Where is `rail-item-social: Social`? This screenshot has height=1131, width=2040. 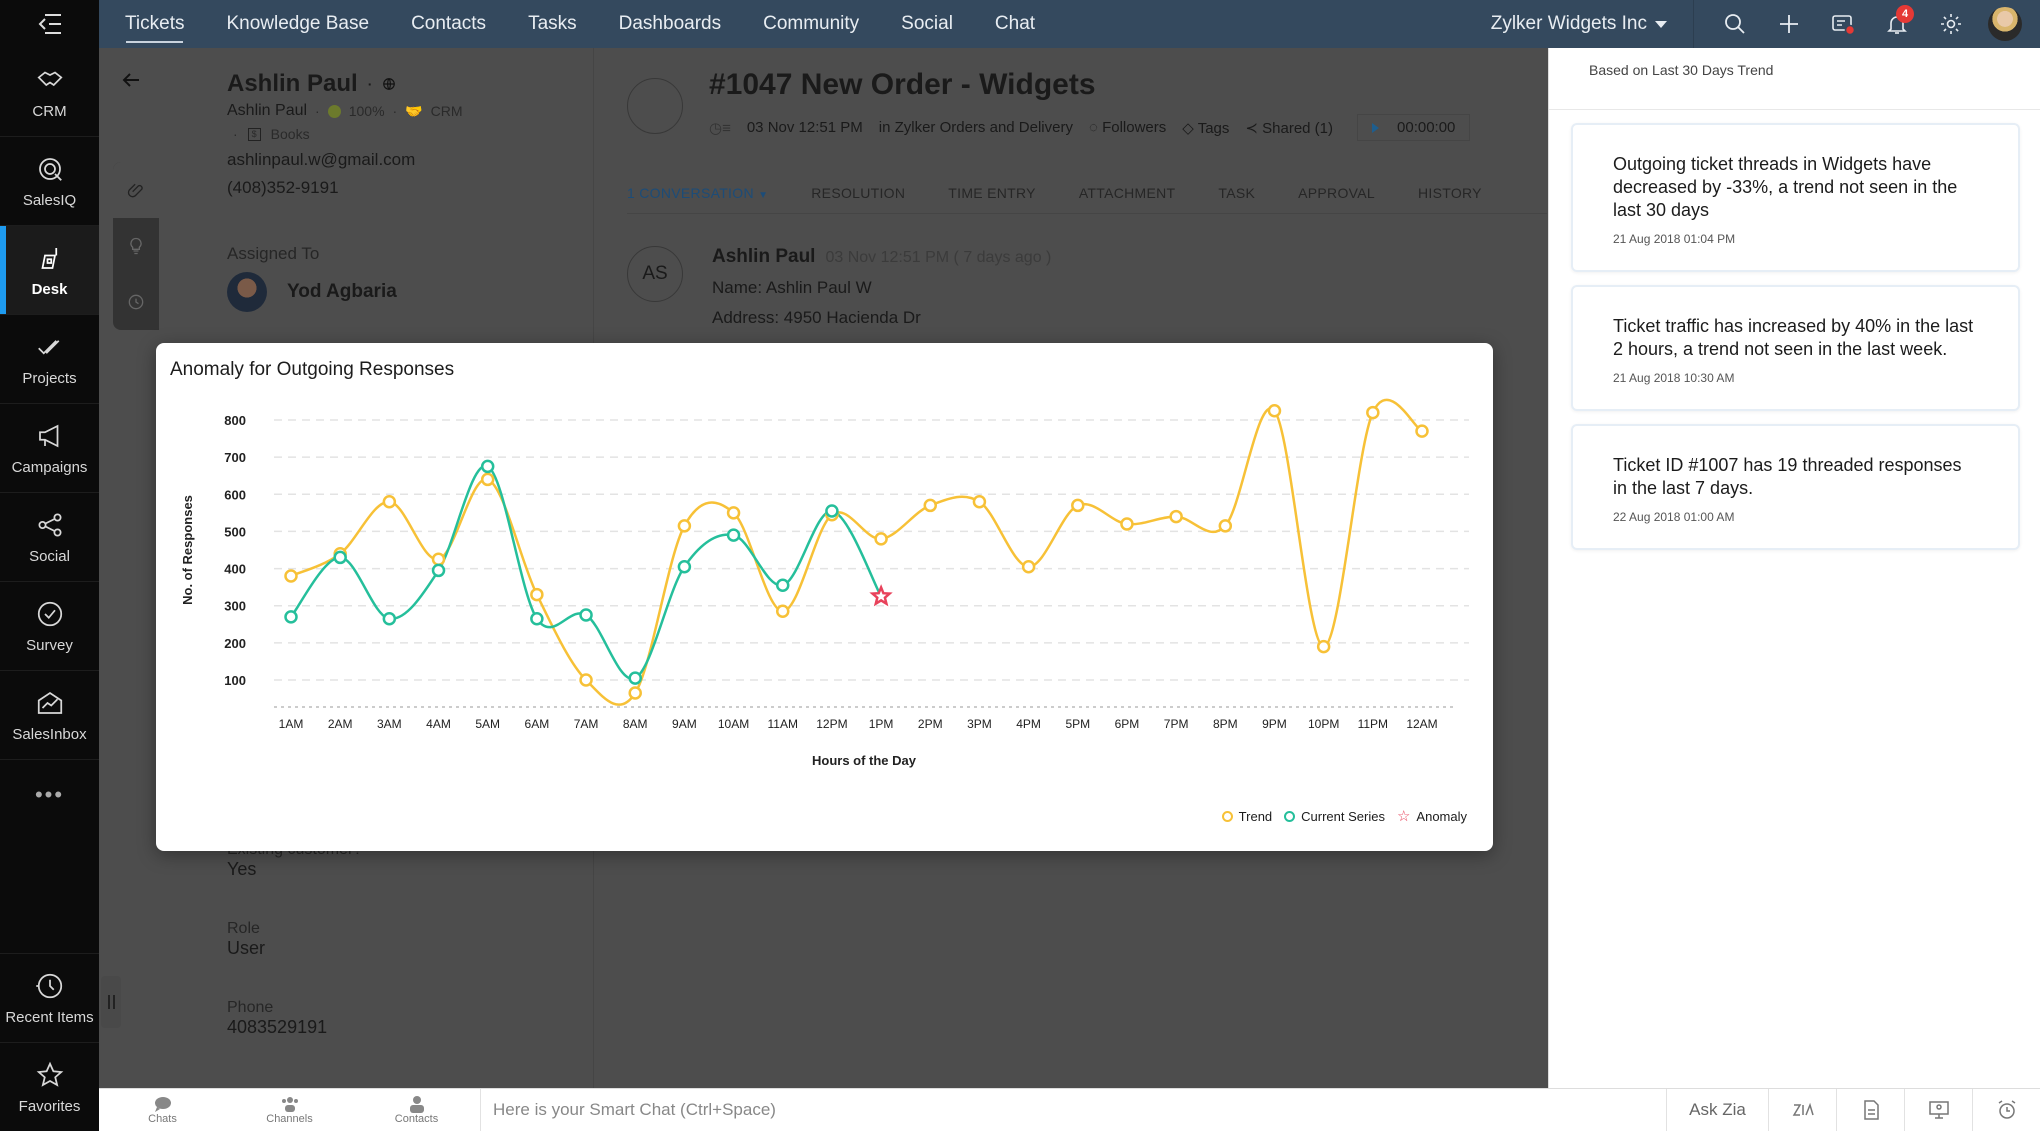 rail-item-social: Social is located at coordinates (49, 537).